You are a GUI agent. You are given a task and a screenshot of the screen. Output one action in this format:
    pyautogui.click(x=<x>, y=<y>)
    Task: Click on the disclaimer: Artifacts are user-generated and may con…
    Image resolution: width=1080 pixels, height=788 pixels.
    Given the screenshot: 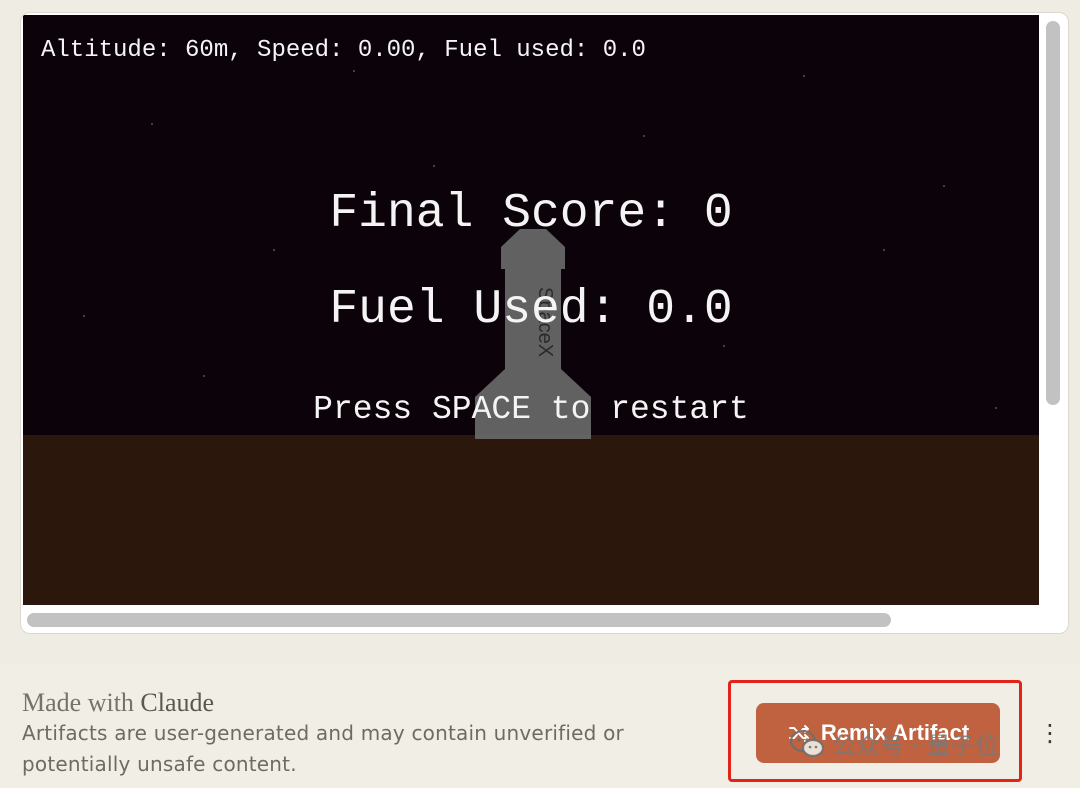 What is the action you would take?
    pyautogui.click(x=323, y=748)
    